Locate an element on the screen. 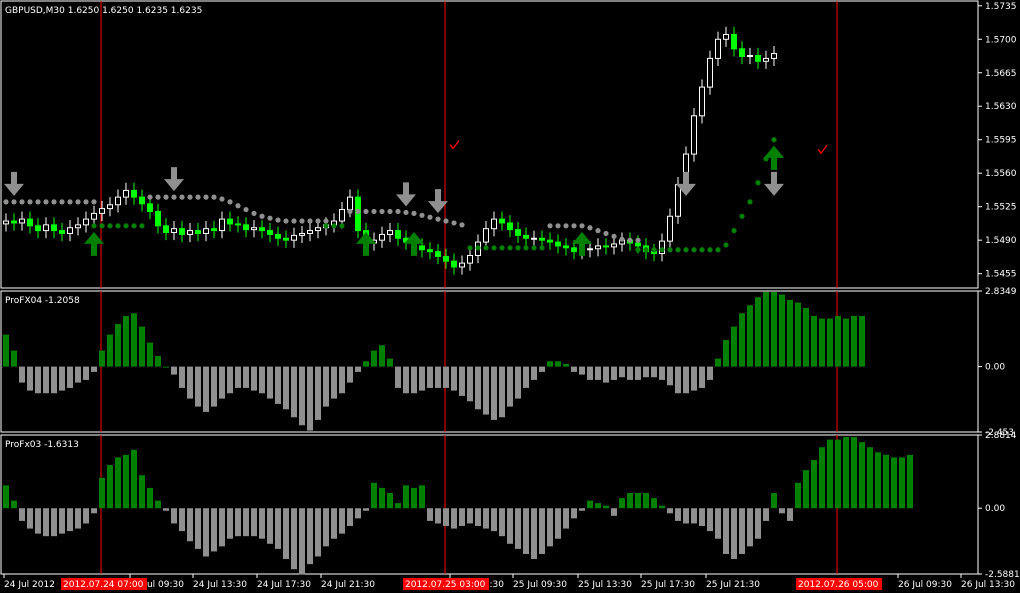 This screenshot has height=593, width=1020. y-tick-label: 2.8349 is located at coordinates (1001, 292).